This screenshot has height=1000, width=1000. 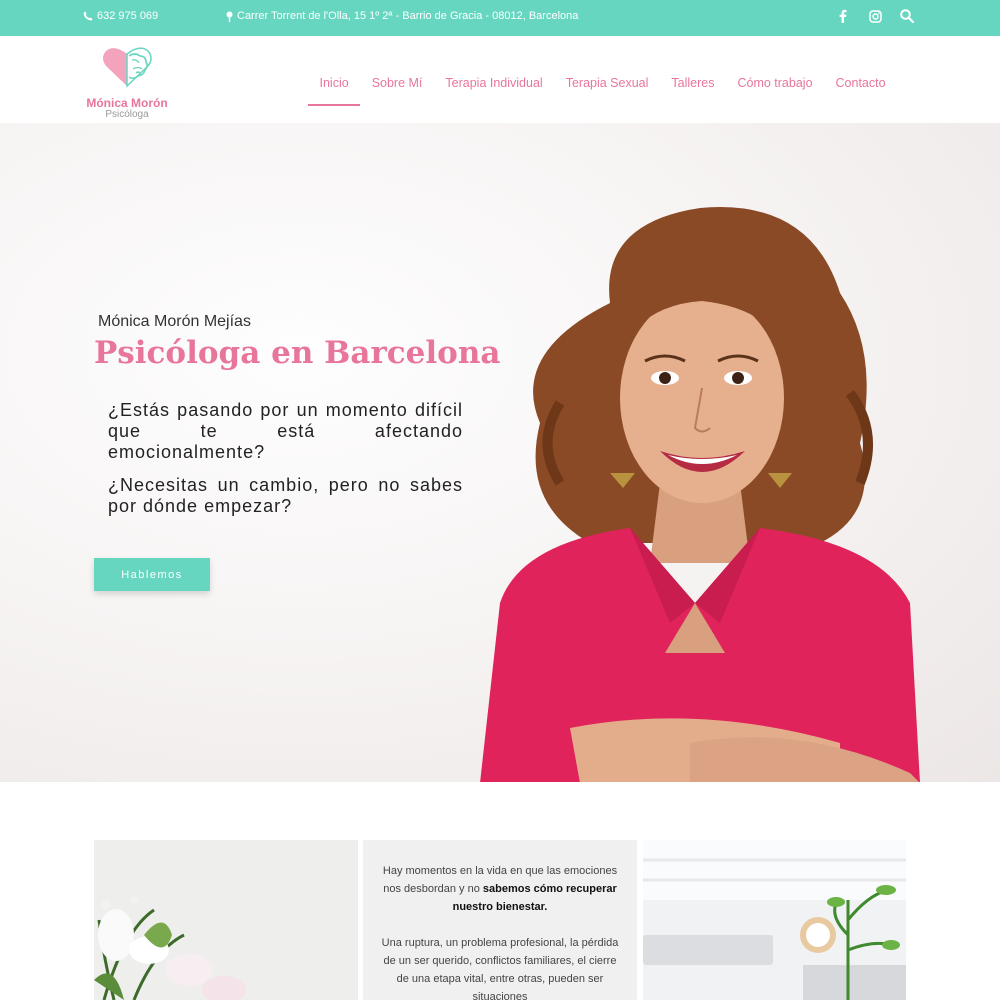 I want to click on instagram-icon, so click(x=875, y=16).